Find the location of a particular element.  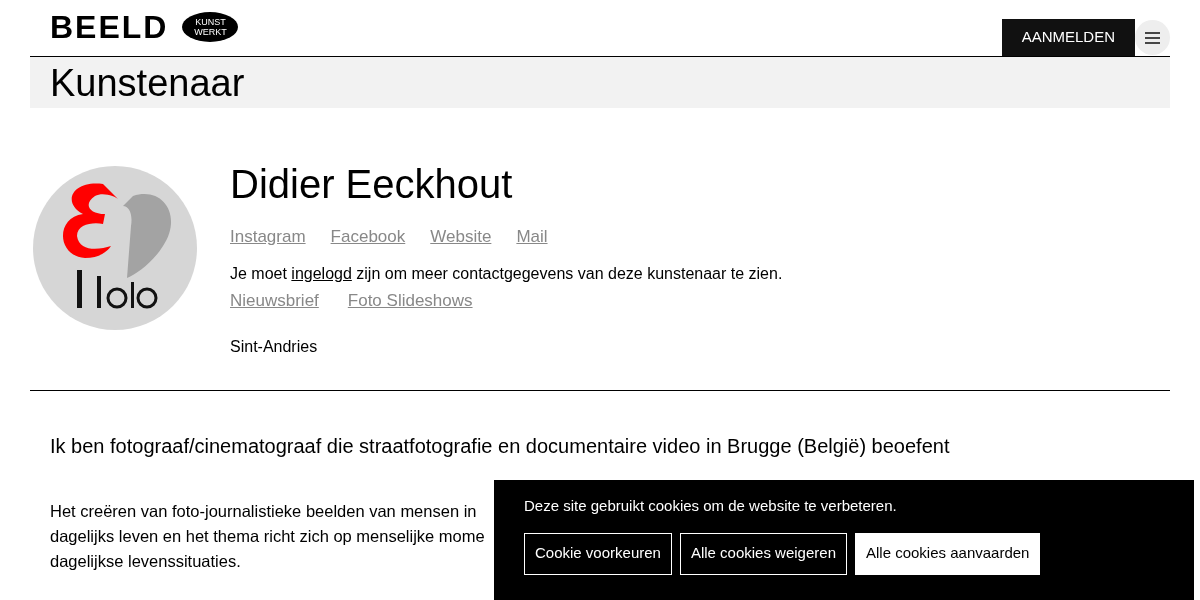

menu-button is located at coordinates (1152, 37).